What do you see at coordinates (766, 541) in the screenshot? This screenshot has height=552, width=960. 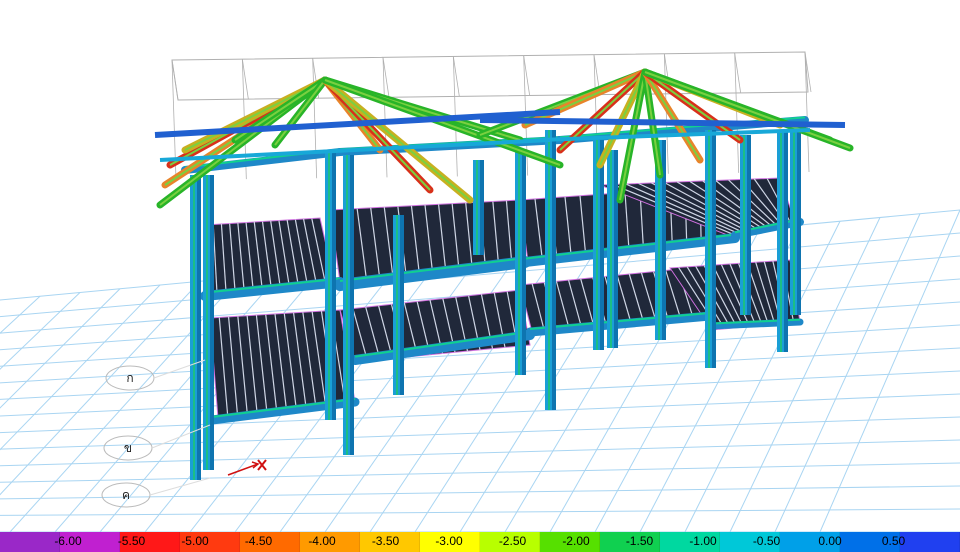 I see `legend-label: -0.50` at bounding box center [766, 541].